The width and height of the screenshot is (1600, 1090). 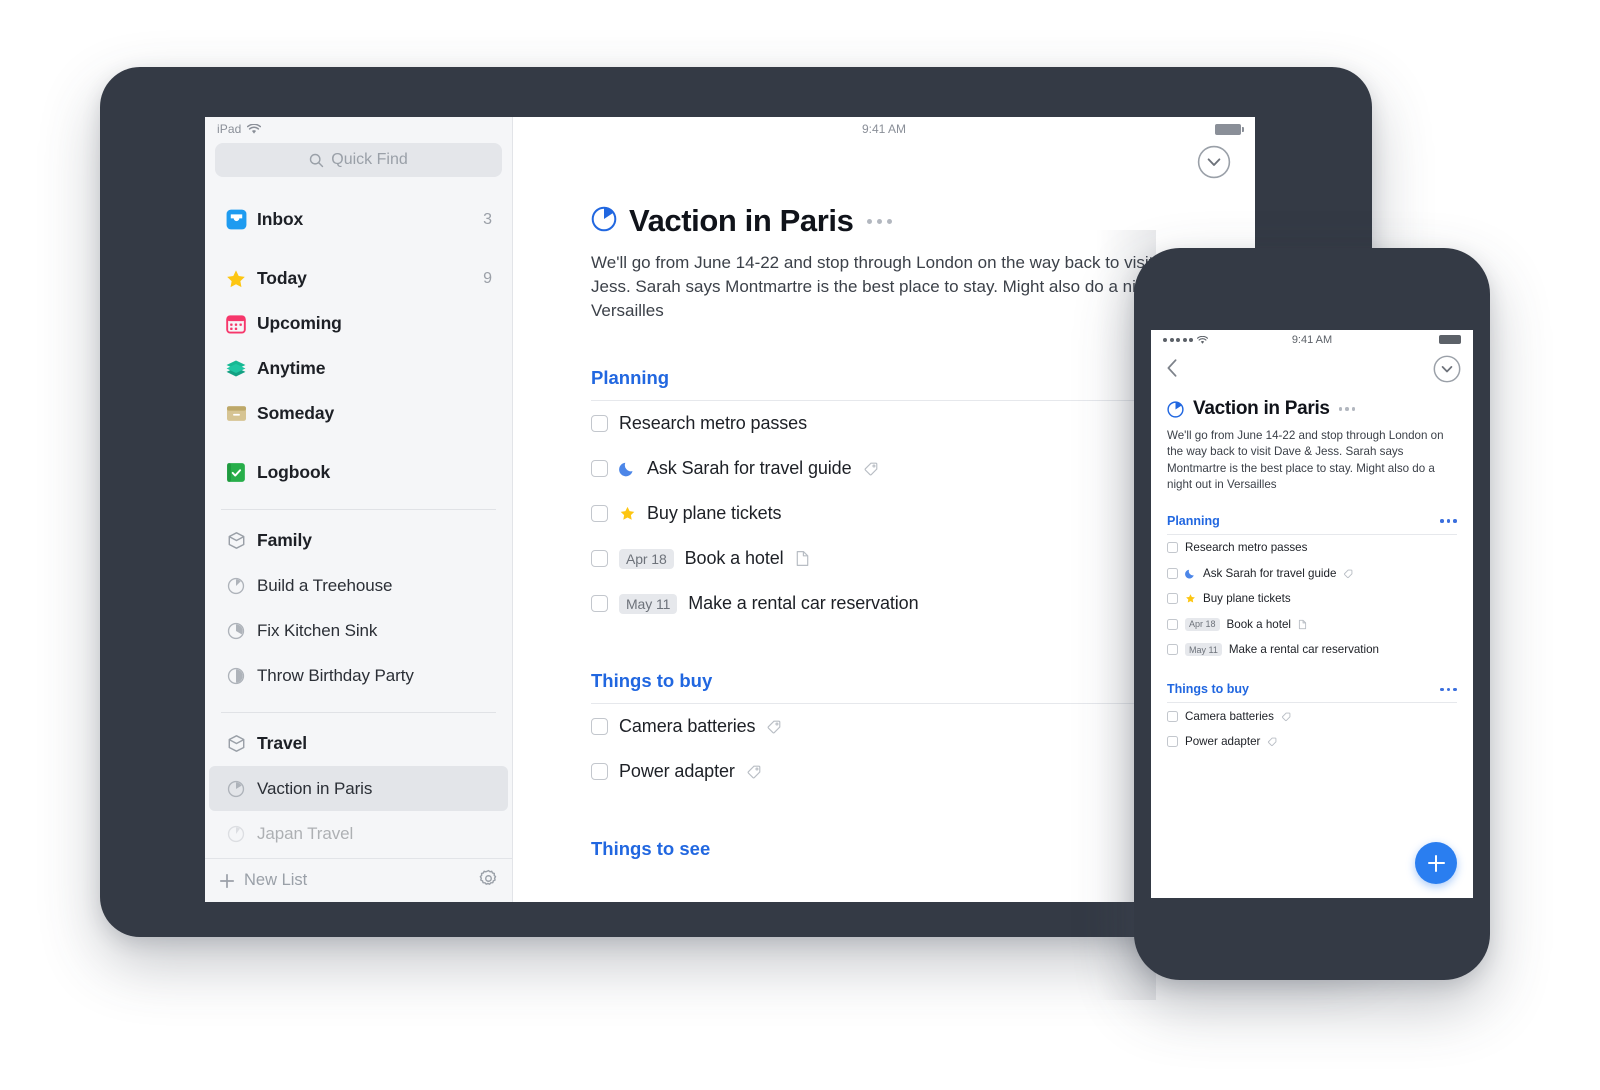 I want to click on sidebar-area-travel: Travel, so click(x=358, y=743).